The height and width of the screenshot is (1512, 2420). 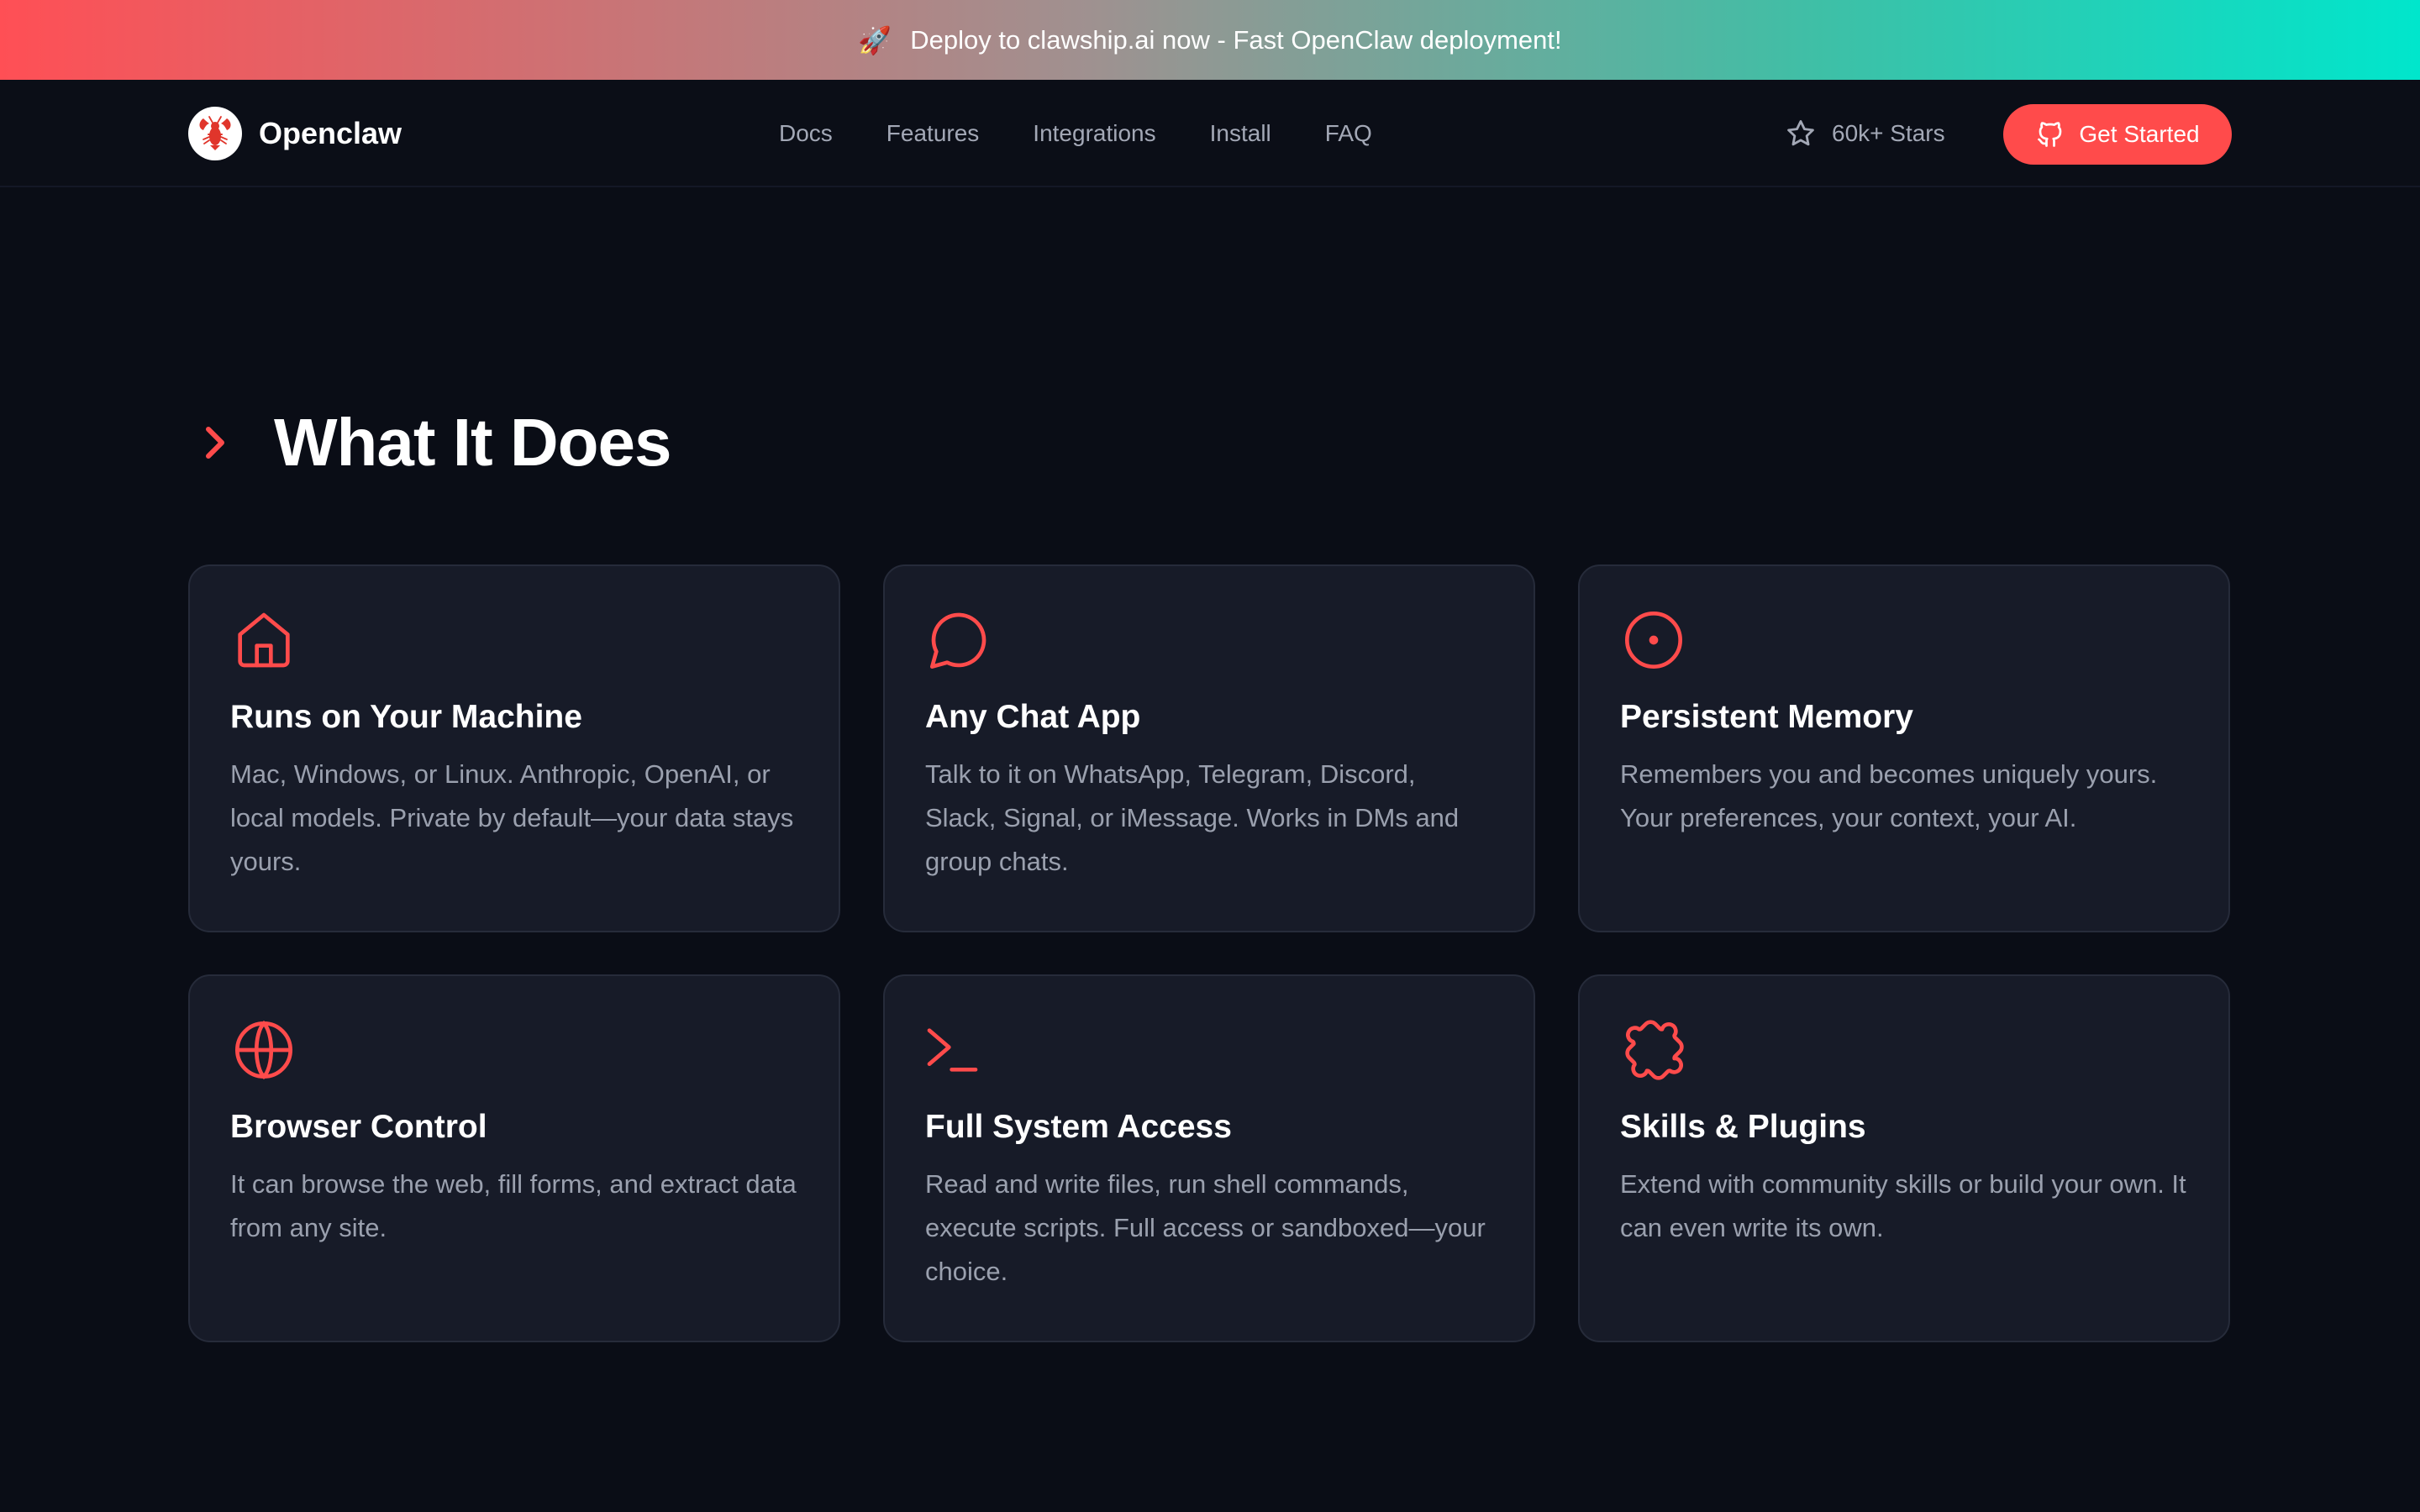 What do you see at coordinates (1348, 133) in the screenshot?
I see `nav-link-faq: FAQ` at bounding box center [1348, 133].